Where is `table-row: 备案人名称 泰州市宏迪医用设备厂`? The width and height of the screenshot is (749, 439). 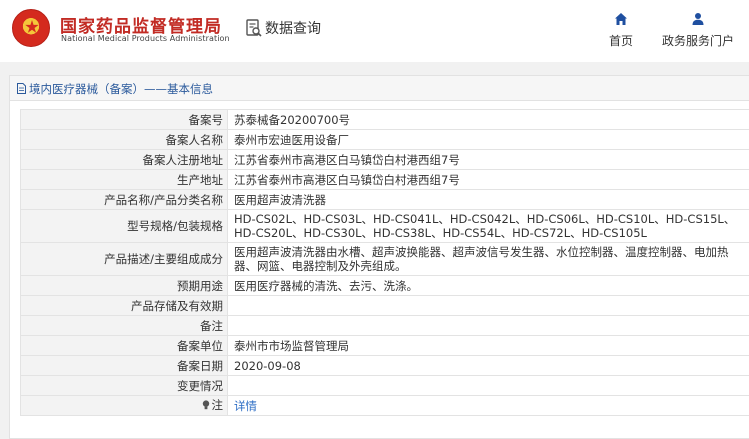
table-row: 备案人名称 泰州市宏迪医用设备厂 is located at coordinates (384, 139).